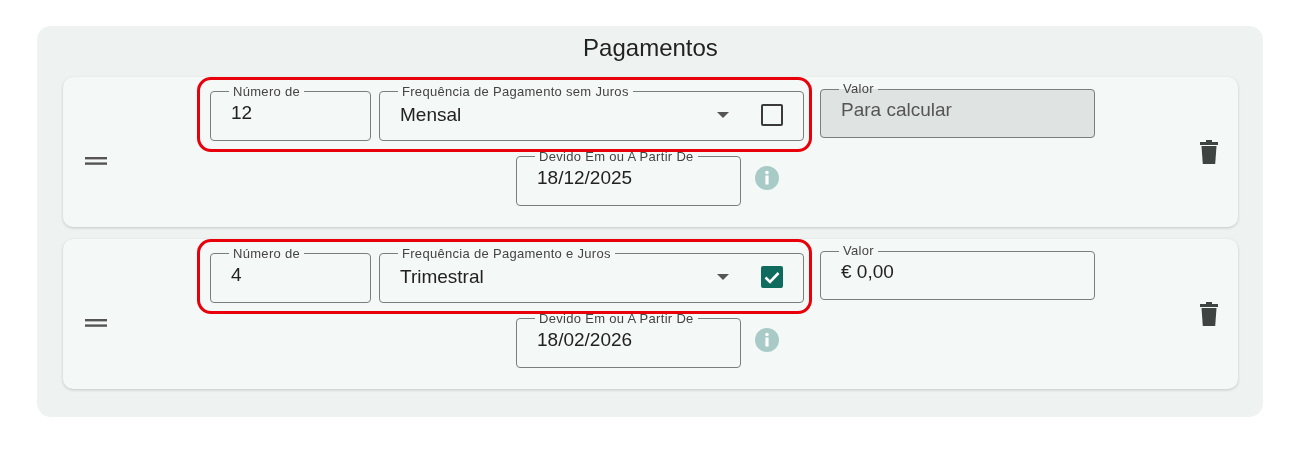  Describe the element at coordinates (650, 48) in the screenshot. I see `section-title: Pagamentos` at that location.